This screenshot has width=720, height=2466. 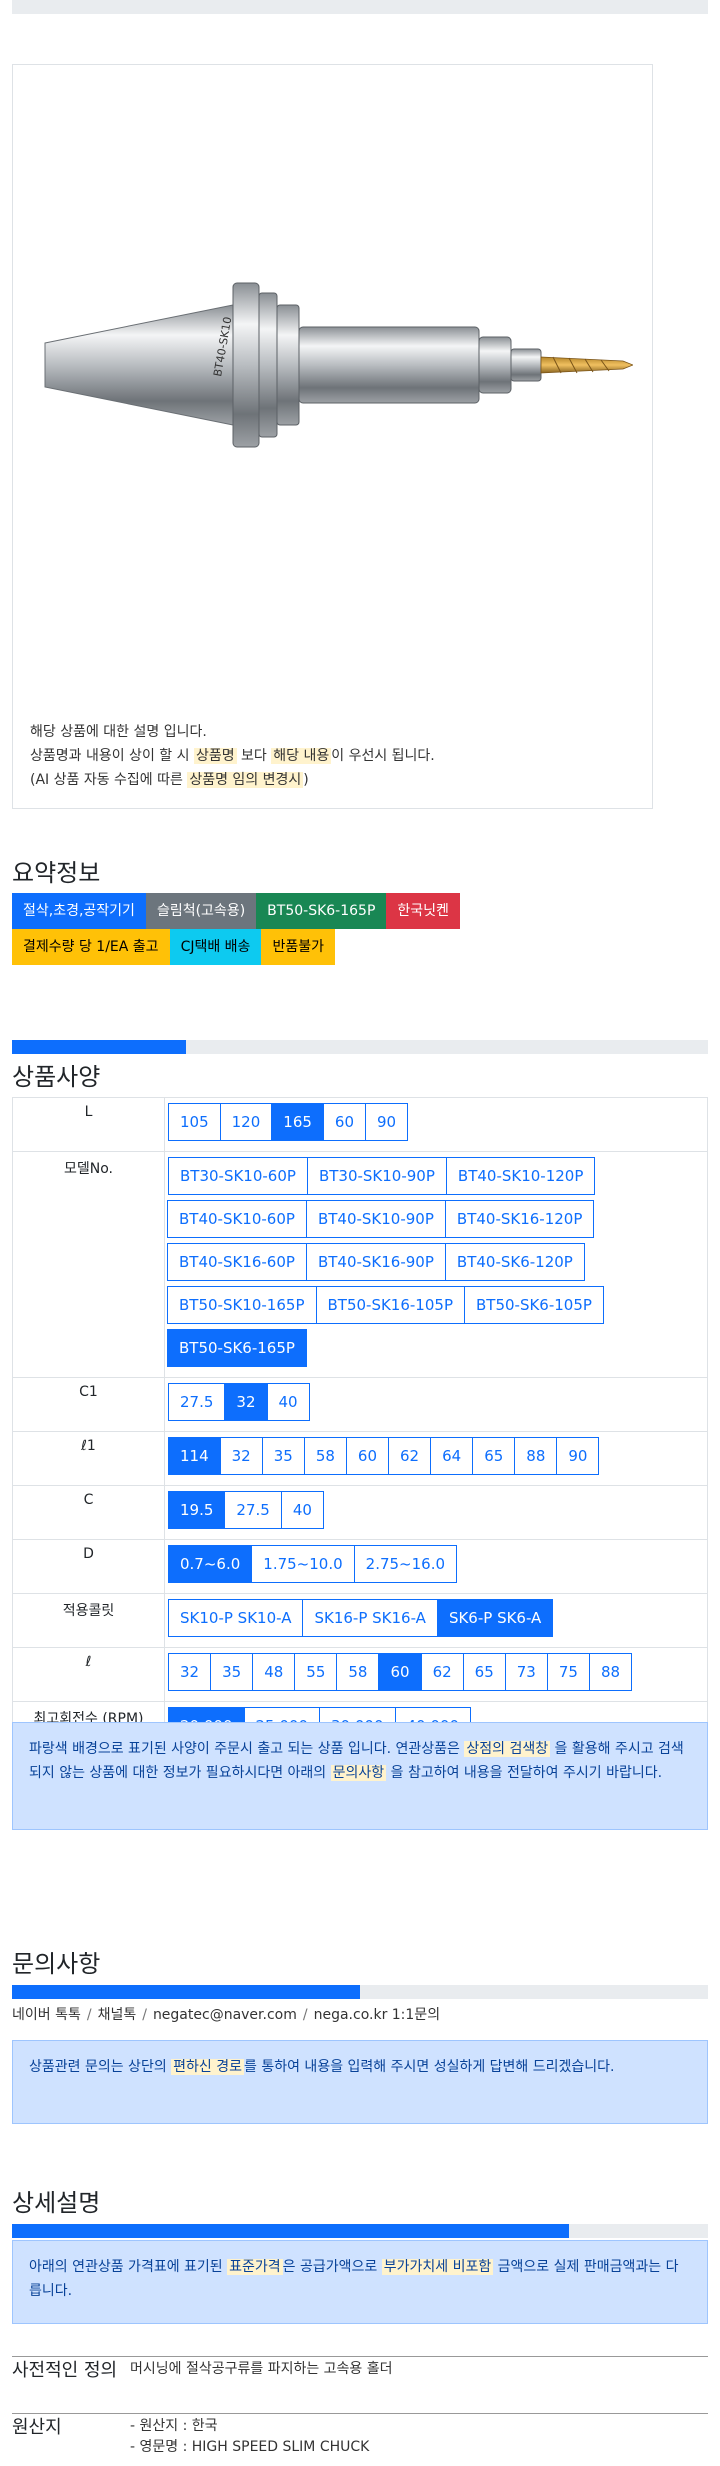 I want to click on spec-option-button: 1.75~10.0, so click(x=303, y=1564).